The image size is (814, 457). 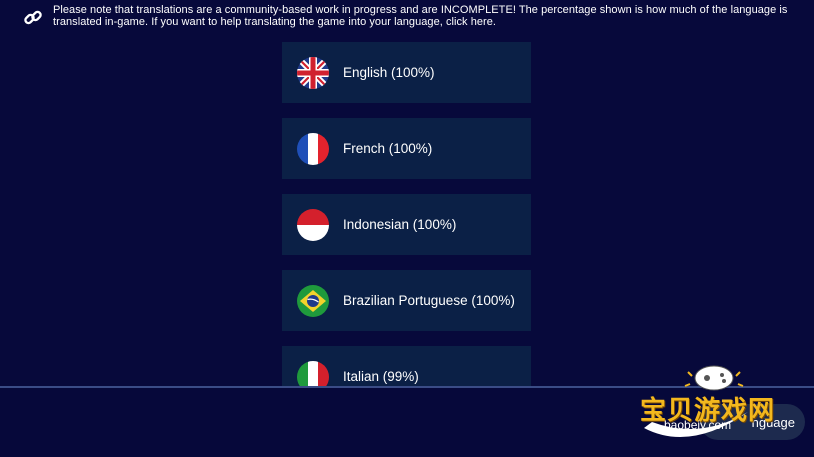 What do you see at coordinates (313, 72) in the screenshot?
I see `uk-flag-icon` at bounding box center [313, 72].